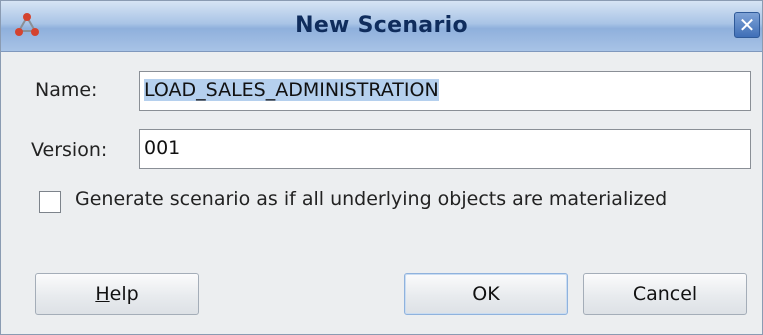  Describe the element at coordinates (102, 294) in the screenshot. I see `help-mnemonic: H` at that location.